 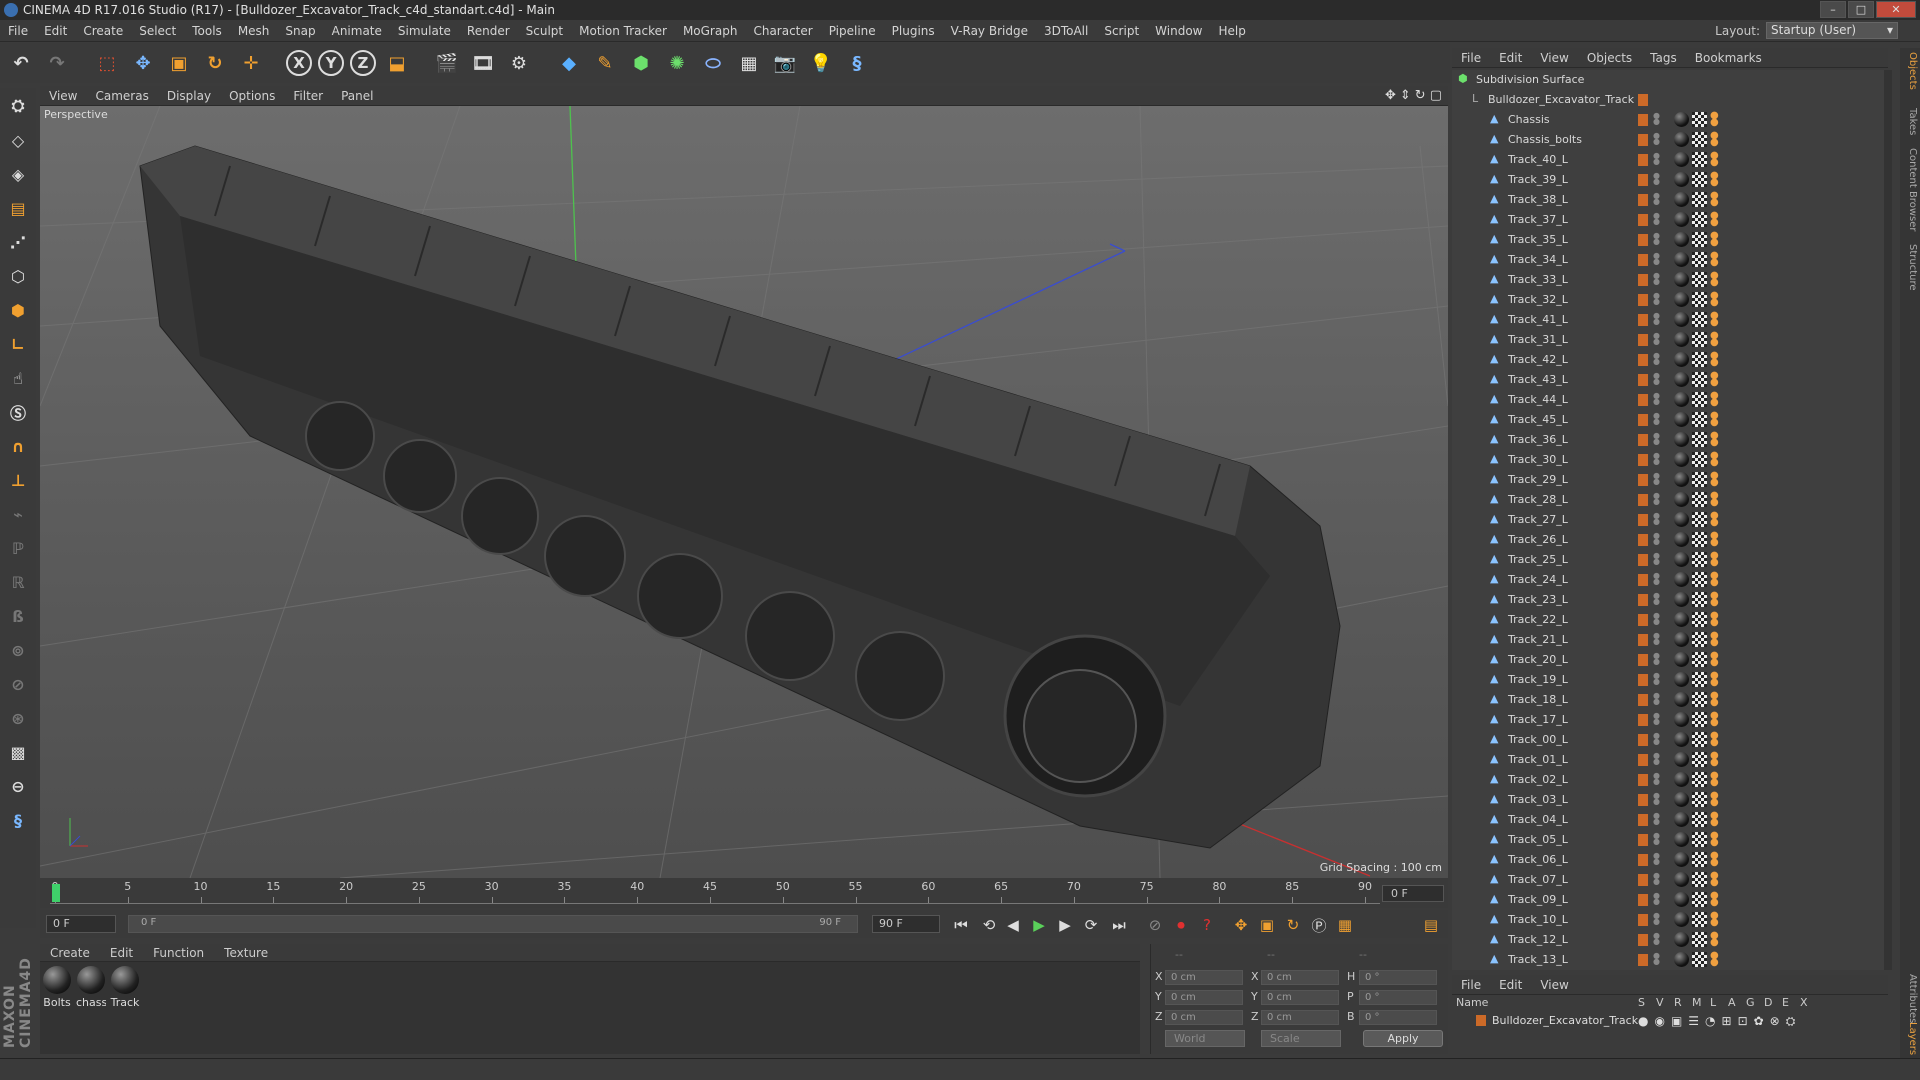 What do you see at coordinates (493, 924) in the screenshot?
I see `frame-range-slider: 0 F 90 F` at bounding box center [493, 924].